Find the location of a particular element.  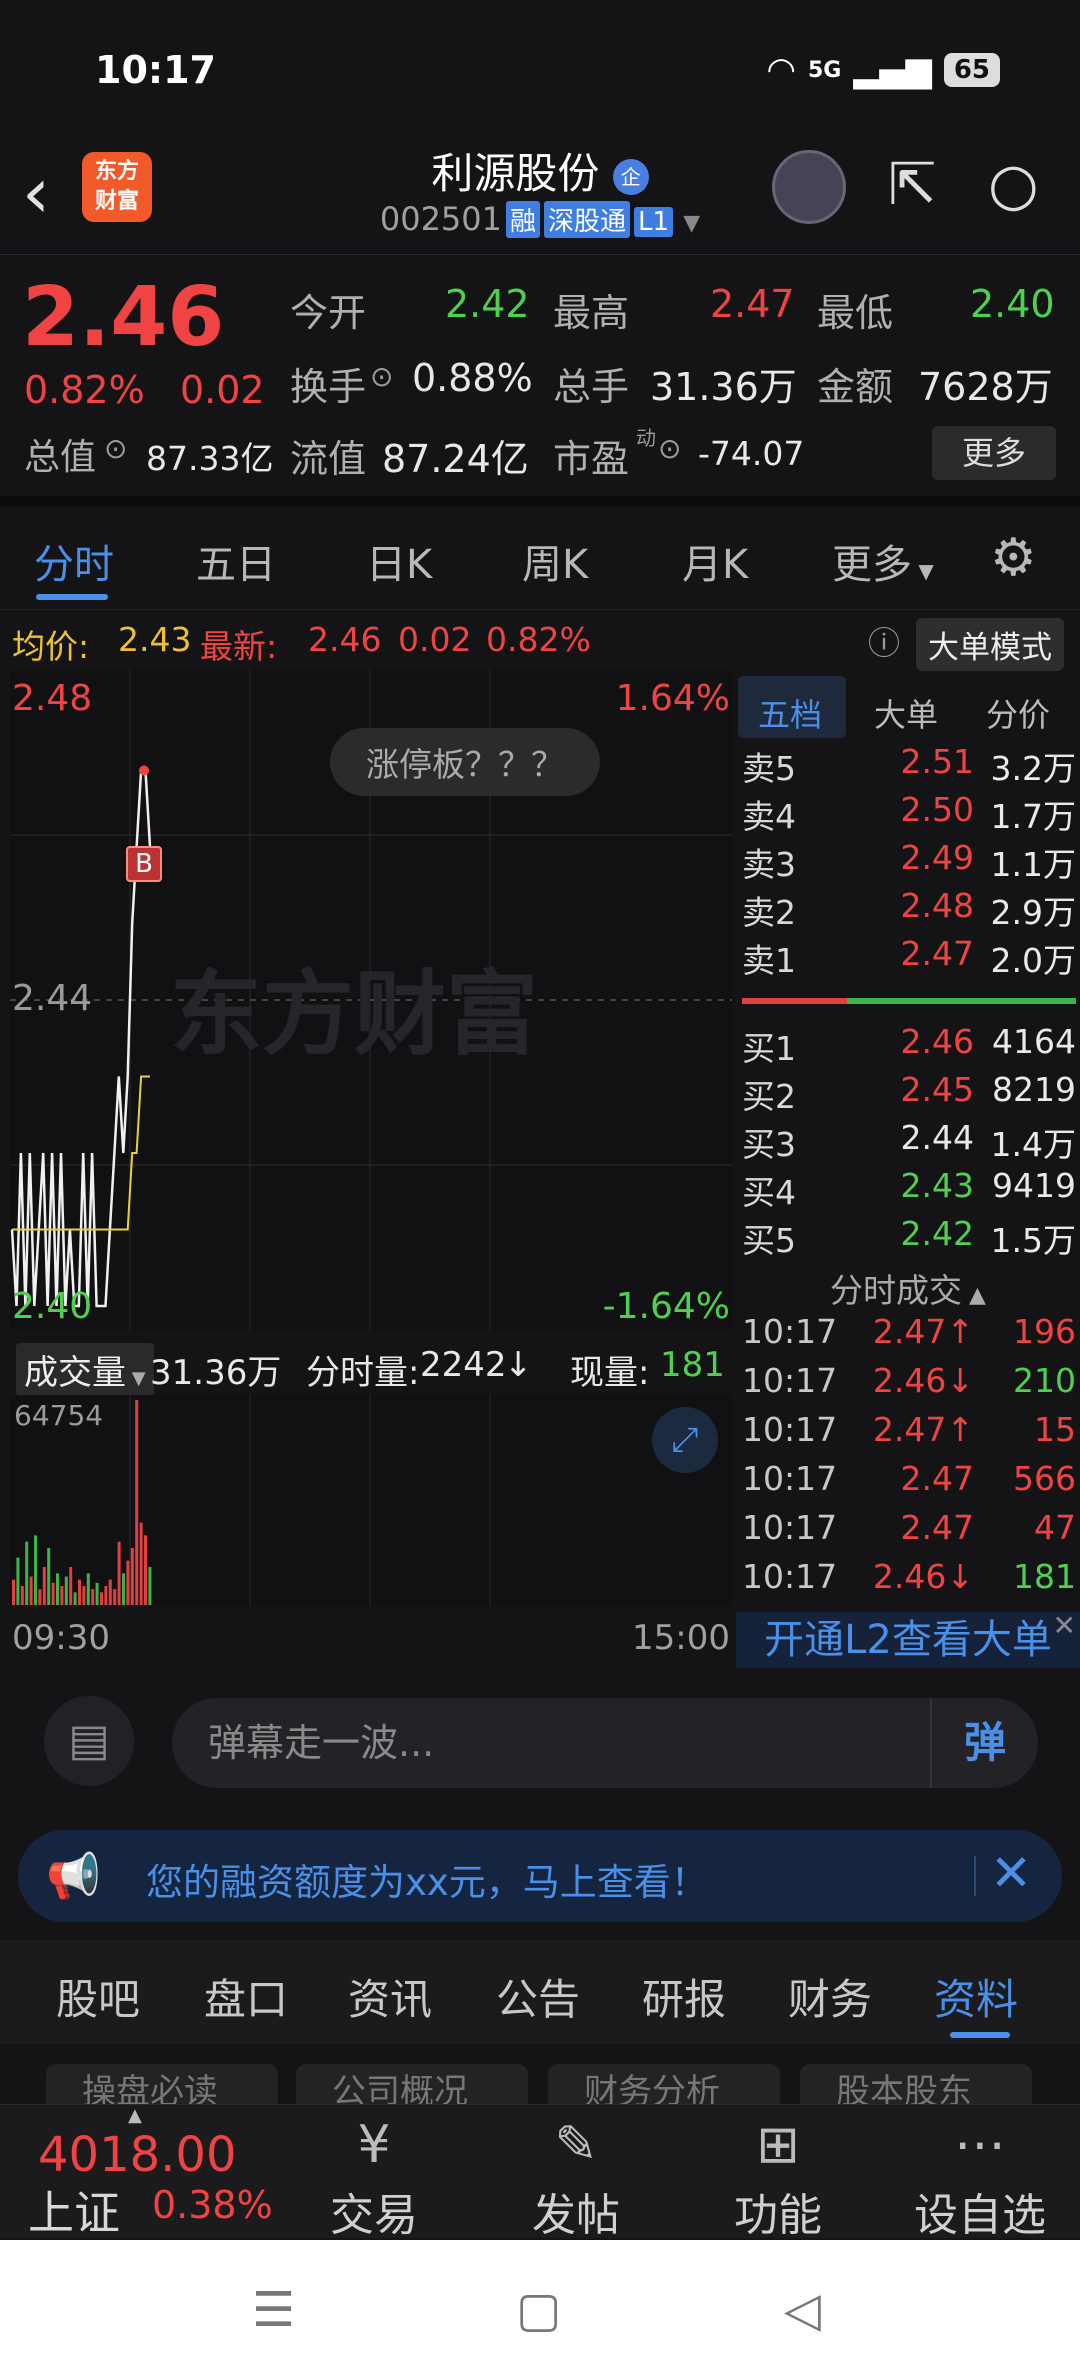

nav-add-watchlist: ⋯ 设自选 is located at coordinates (980, 2179).